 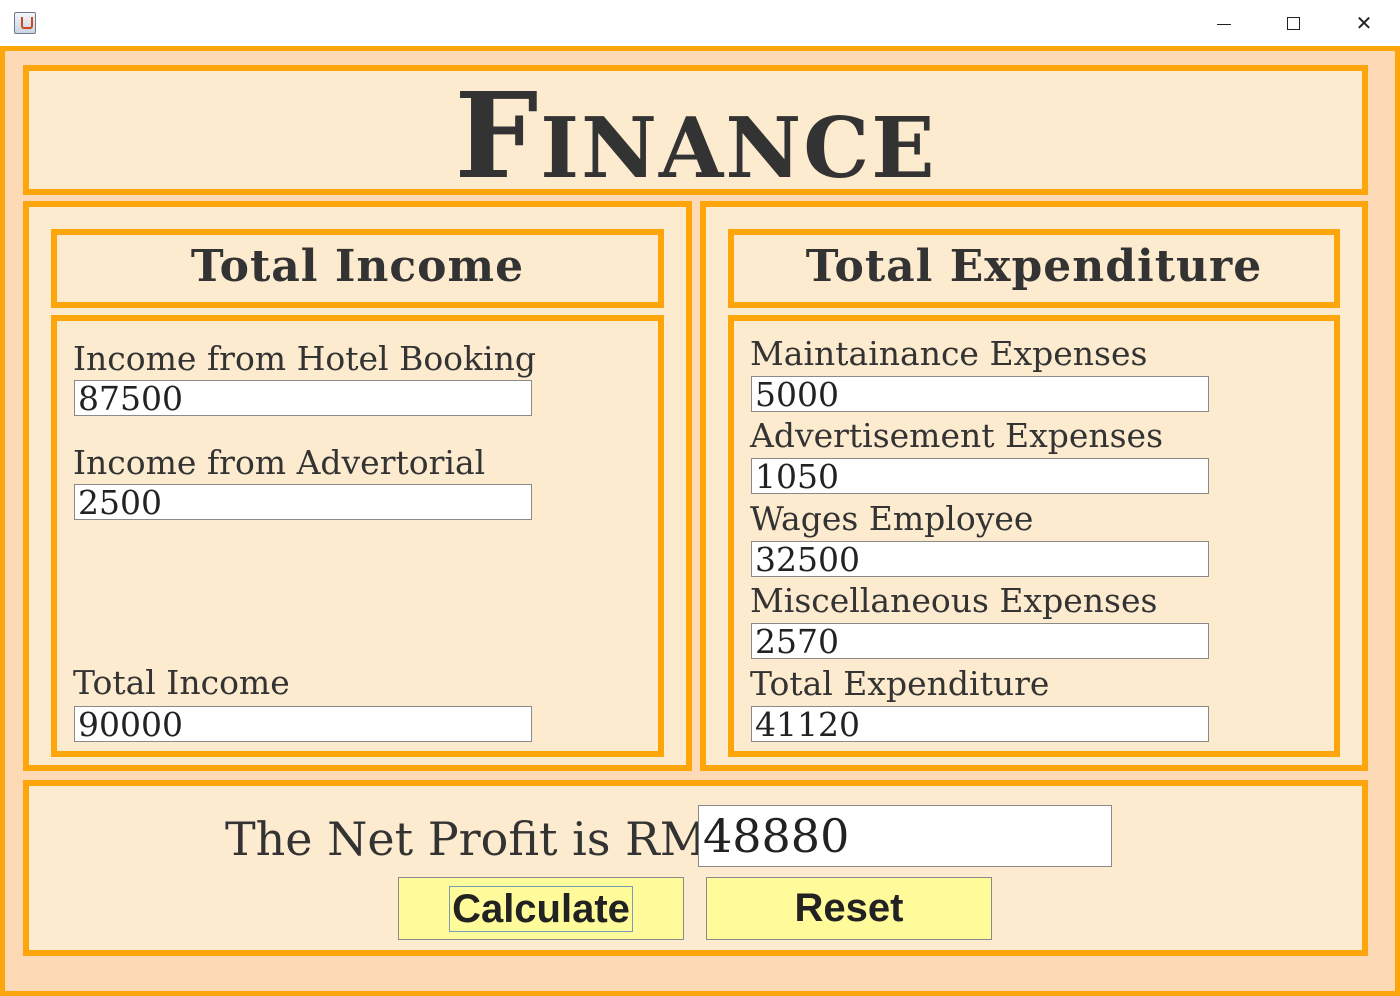 I want to click on wages-label: Wages Employee, so click(x=892, y=518).